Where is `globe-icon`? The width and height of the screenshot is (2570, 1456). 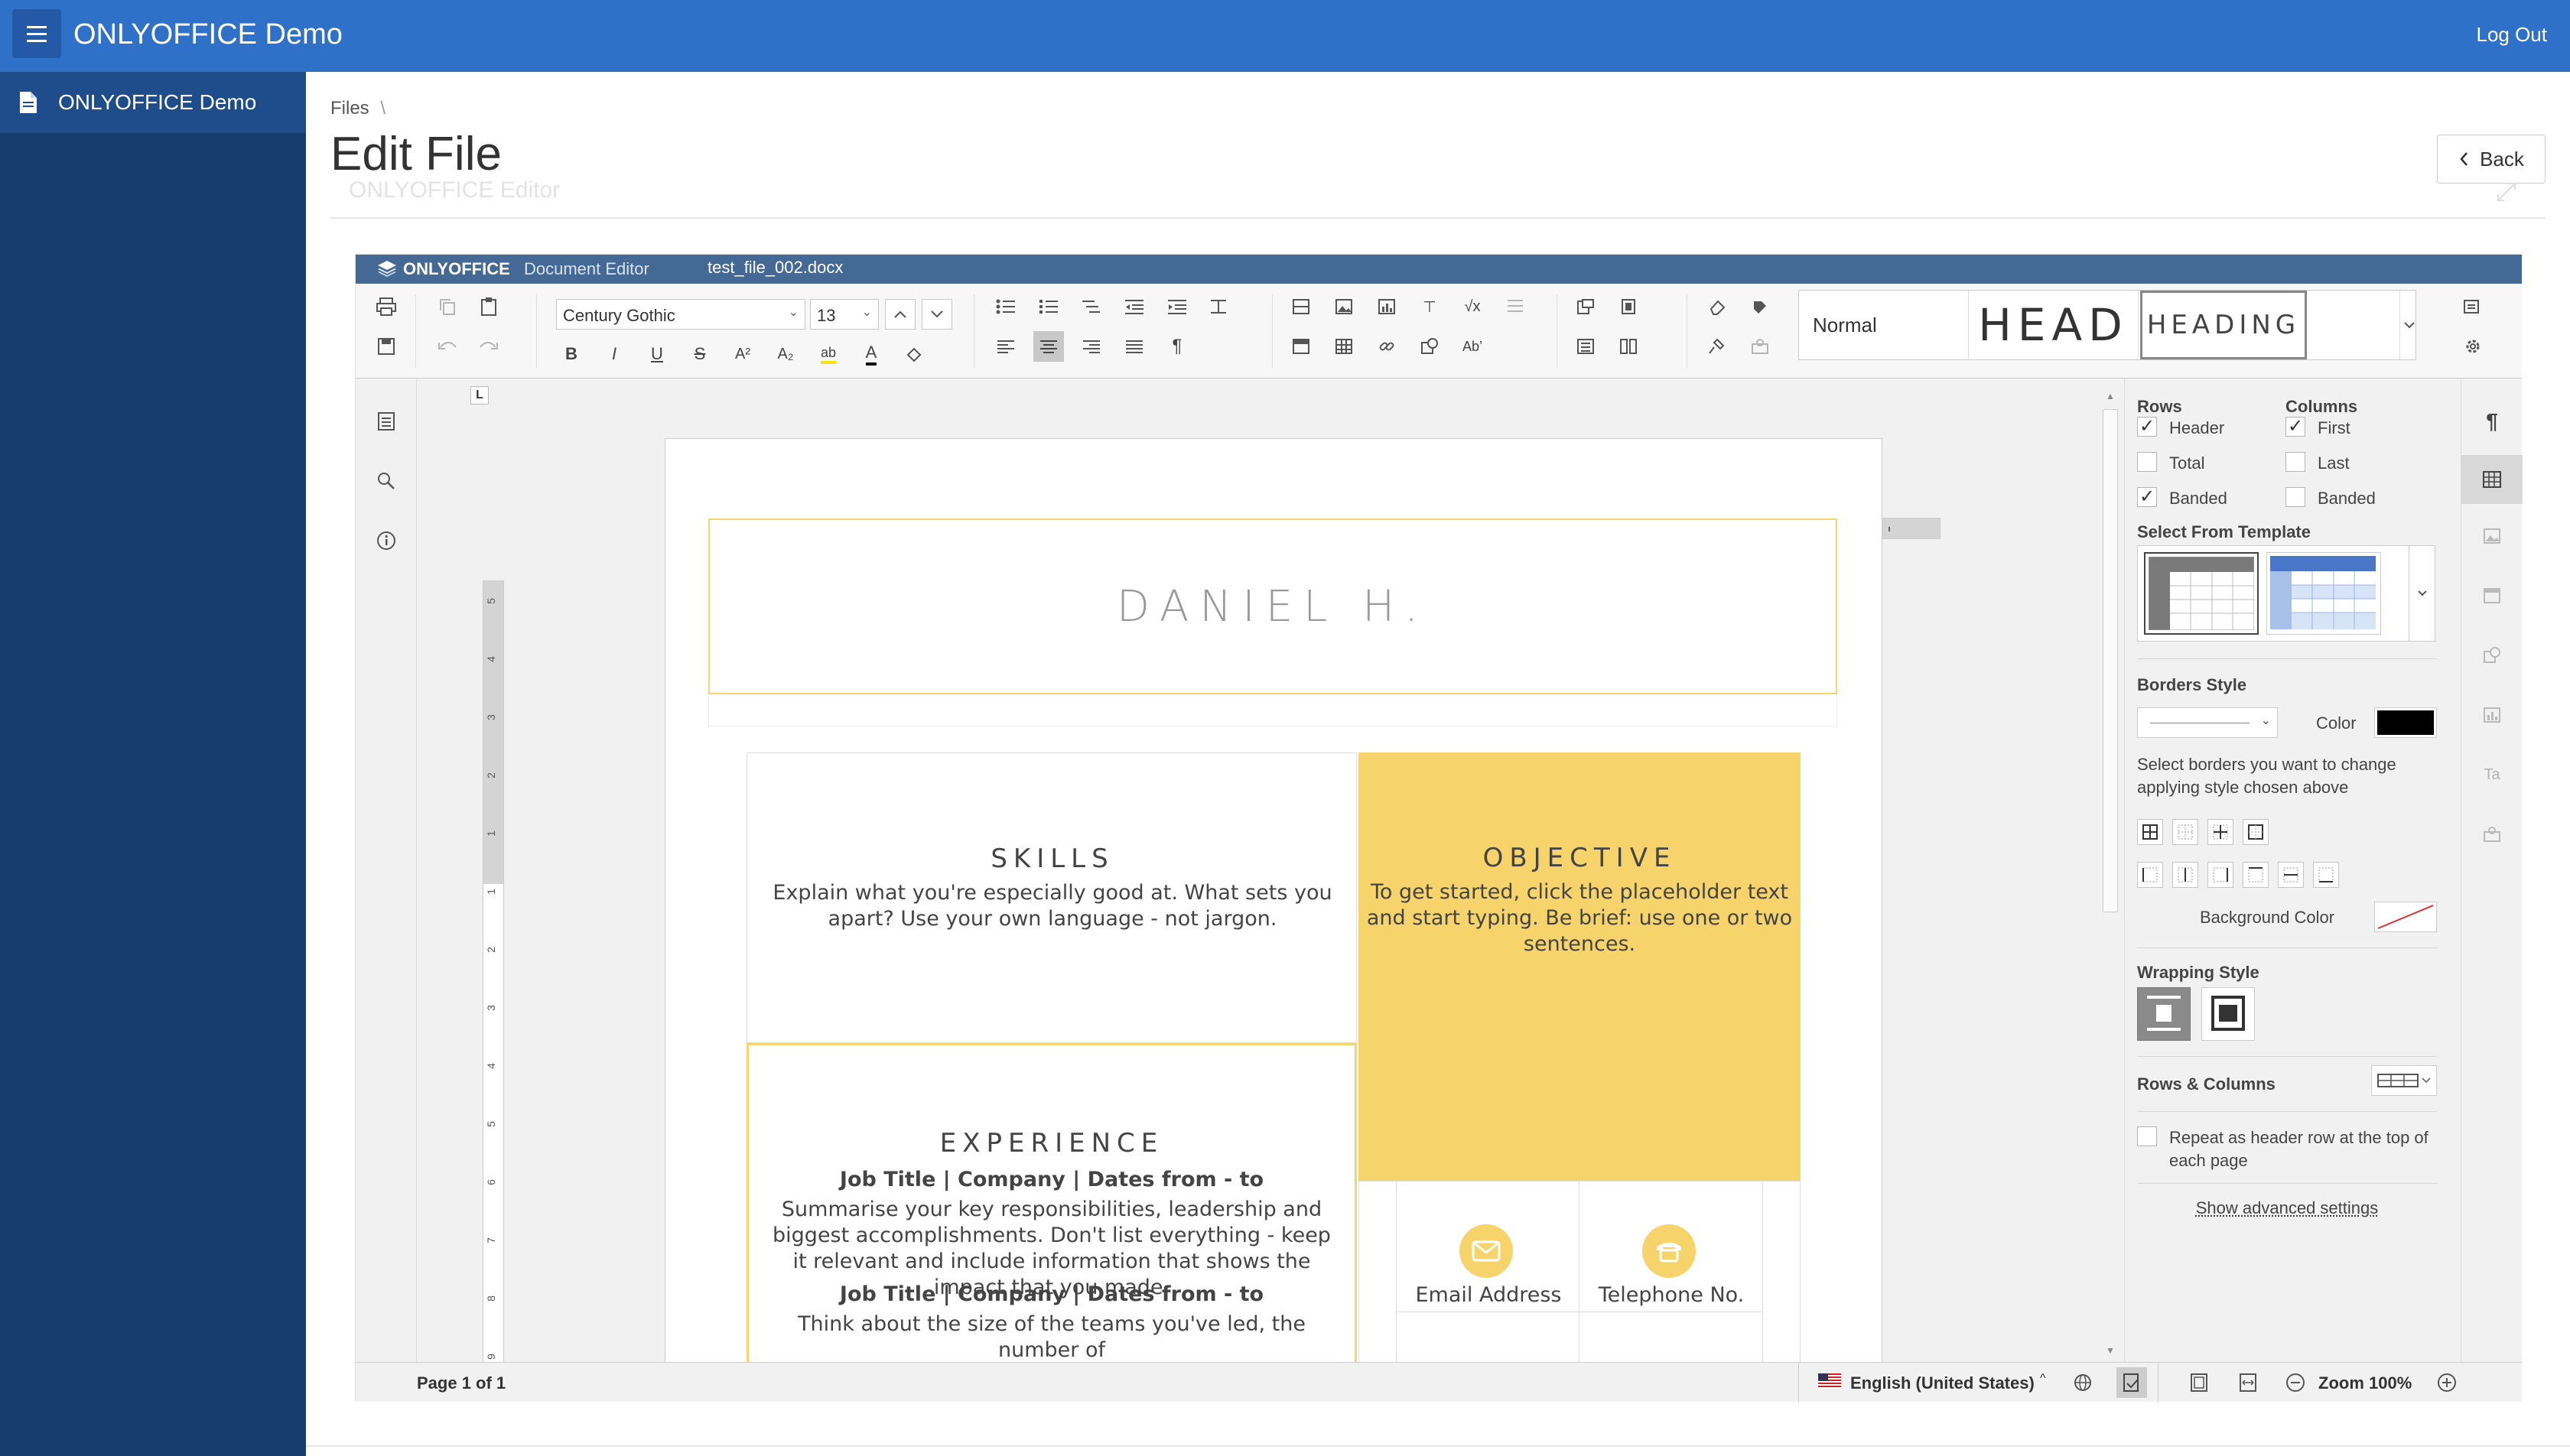
globe-icon is located at coordinates (2082, 1382).